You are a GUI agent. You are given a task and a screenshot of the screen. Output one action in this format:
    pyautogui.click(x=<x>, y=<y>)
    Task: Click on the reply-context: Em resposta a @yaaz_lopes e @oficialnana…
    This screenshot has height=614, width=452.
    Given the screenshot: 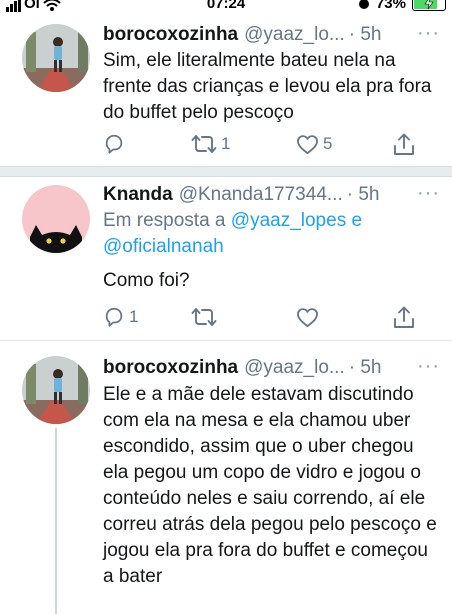 What is the action you would take?
    pyautogui.click(x=272, y=234)
    